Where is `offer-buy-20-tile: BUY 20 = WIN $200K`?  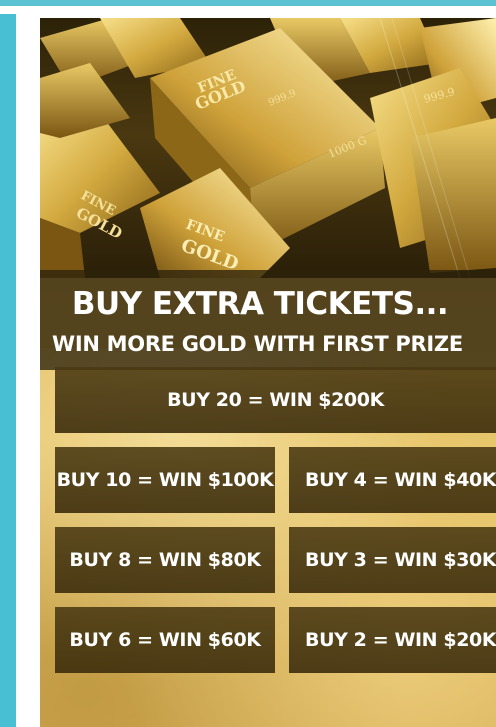 offer-buy-20-tile: BUY 20 = WIN $200K is located at coordinates (275, 400).